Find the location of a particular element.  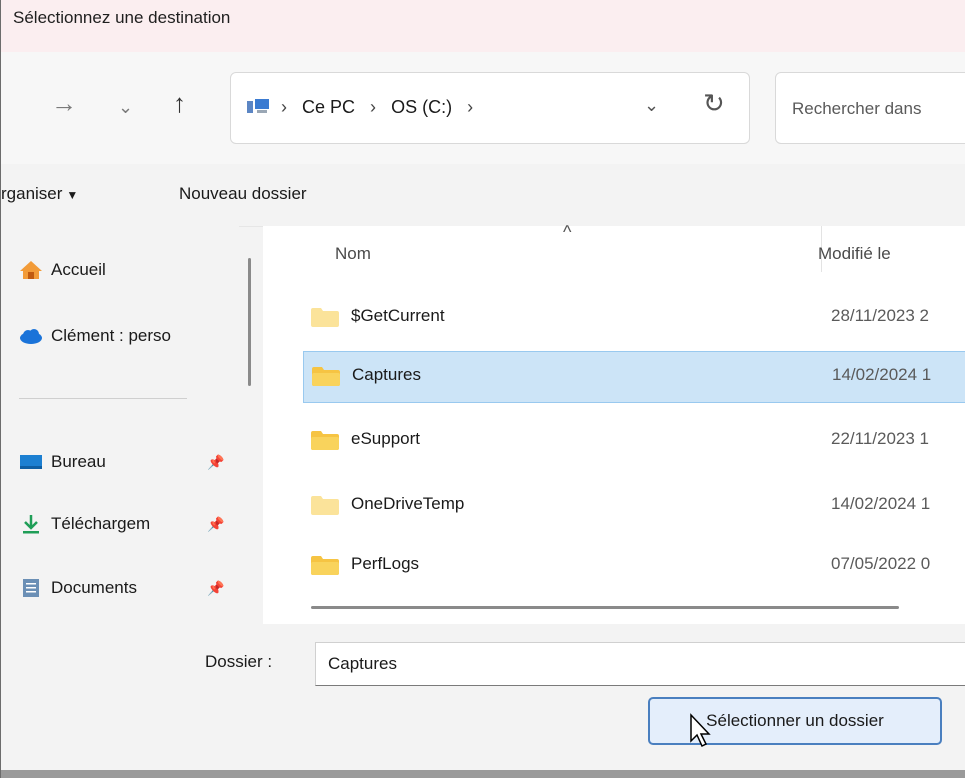

file-name: OneDriveTemp is located at coordinates (408, 503).